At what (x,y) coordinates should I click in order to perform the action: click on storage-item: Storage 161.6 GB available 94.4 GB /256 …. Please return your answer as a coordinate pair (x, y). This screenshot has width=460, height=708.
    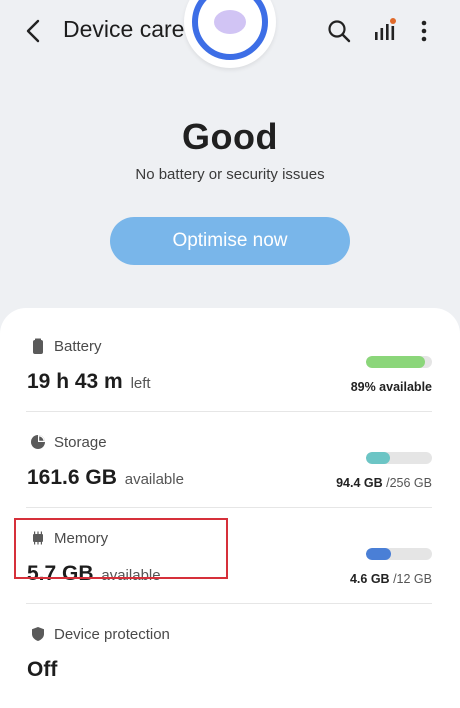
    Looking at the image, I should click on (230, 460).